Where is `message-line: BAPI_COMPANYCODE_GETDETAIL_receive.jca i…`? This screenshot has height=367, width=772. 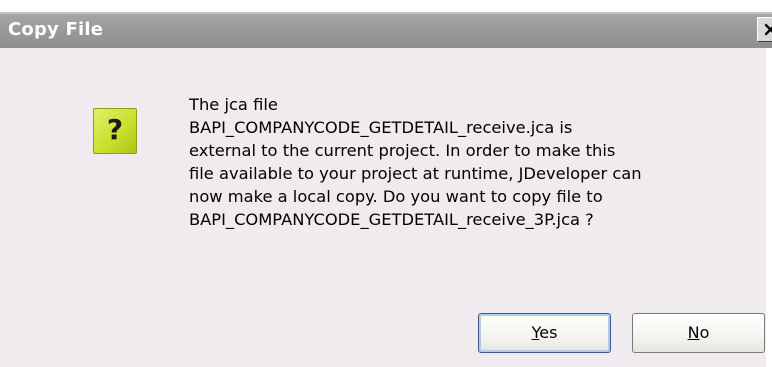
message-line: BAPI_COMPANYCODE_GETDETAIL_receive.jca i… is located at coordinates (381, 127).